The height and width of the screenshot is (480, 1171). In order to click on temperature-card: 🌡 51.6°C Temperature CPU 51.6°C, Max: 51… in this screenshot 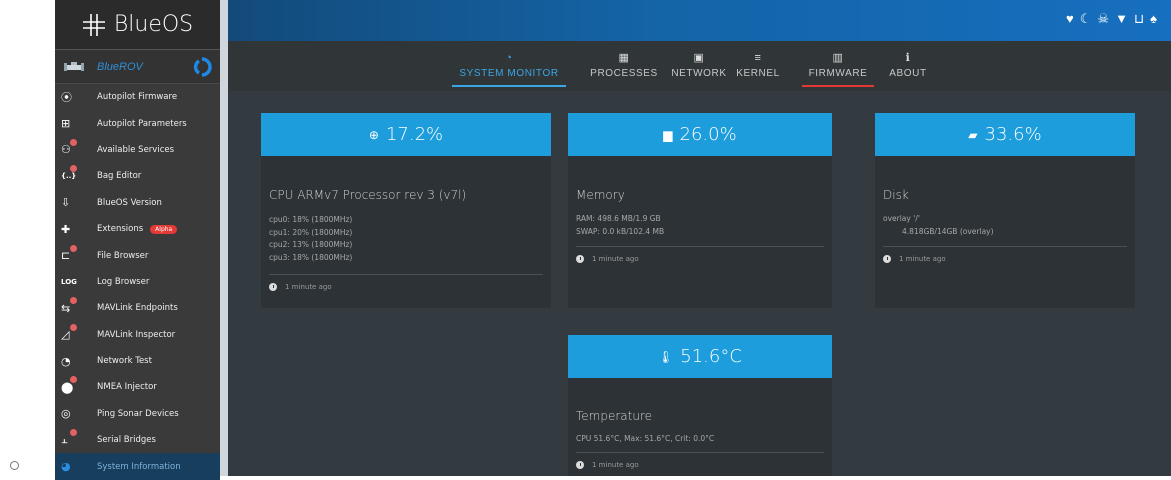, I will do `click(700, 405)`.